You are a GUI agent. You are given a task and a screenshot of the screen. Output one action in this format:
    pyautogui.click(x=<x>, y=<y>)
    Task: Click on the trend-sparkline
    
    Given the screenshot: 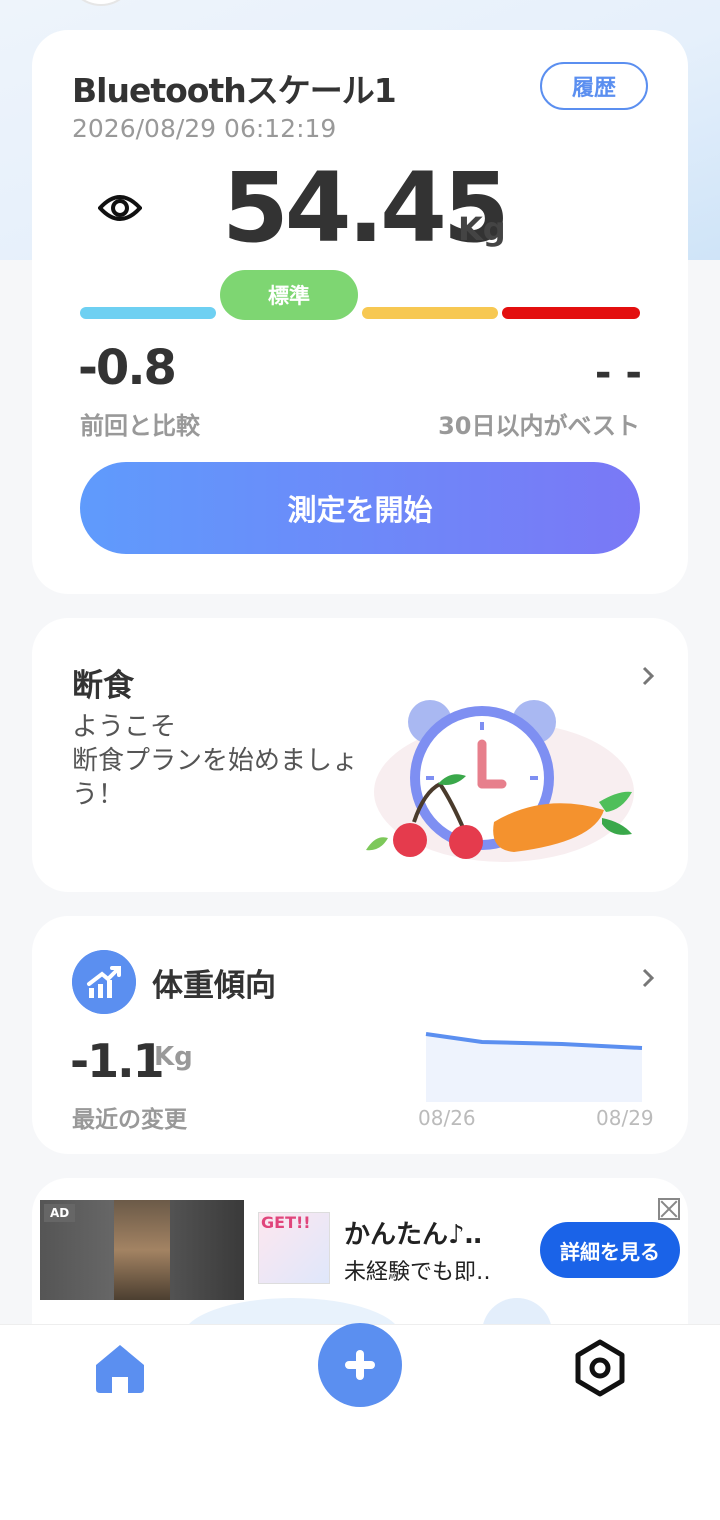 What is the action you would take?
    pyautogui.click(x=534, y=1067)
    